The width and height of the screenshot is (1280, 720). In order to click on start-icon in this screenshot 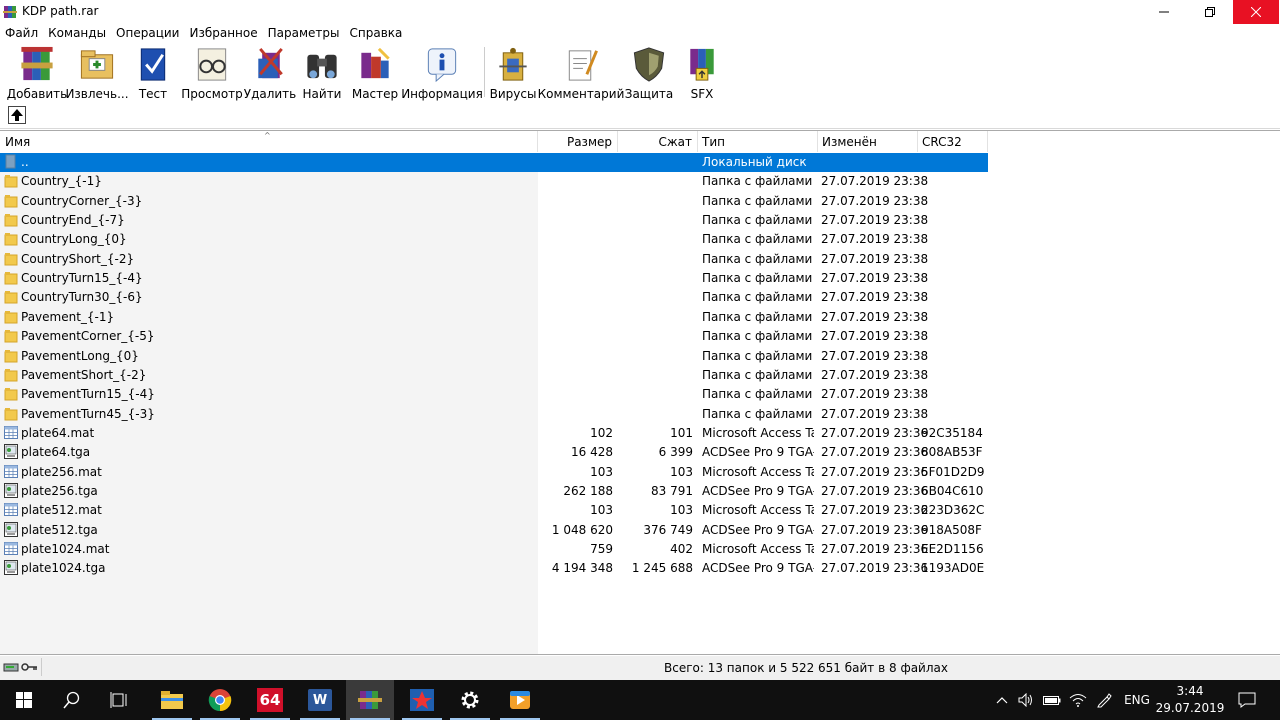, I will do `click(24, 700)`.